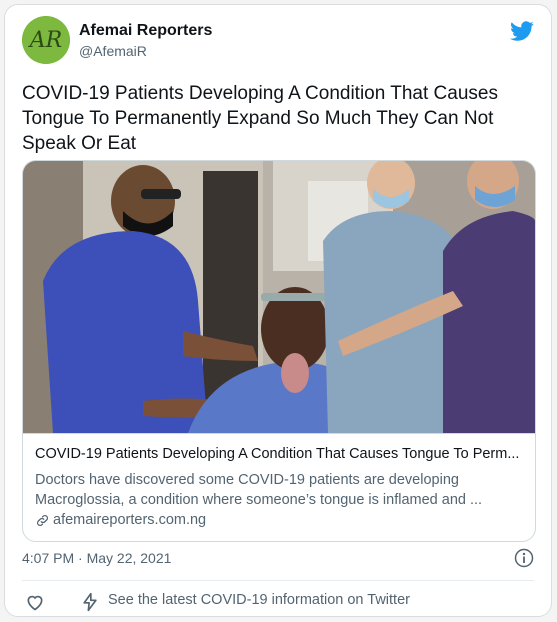 The image size is (557, 622). I want to click on link-card-domain: afemaireporters.com.ng, so click(120, 520).